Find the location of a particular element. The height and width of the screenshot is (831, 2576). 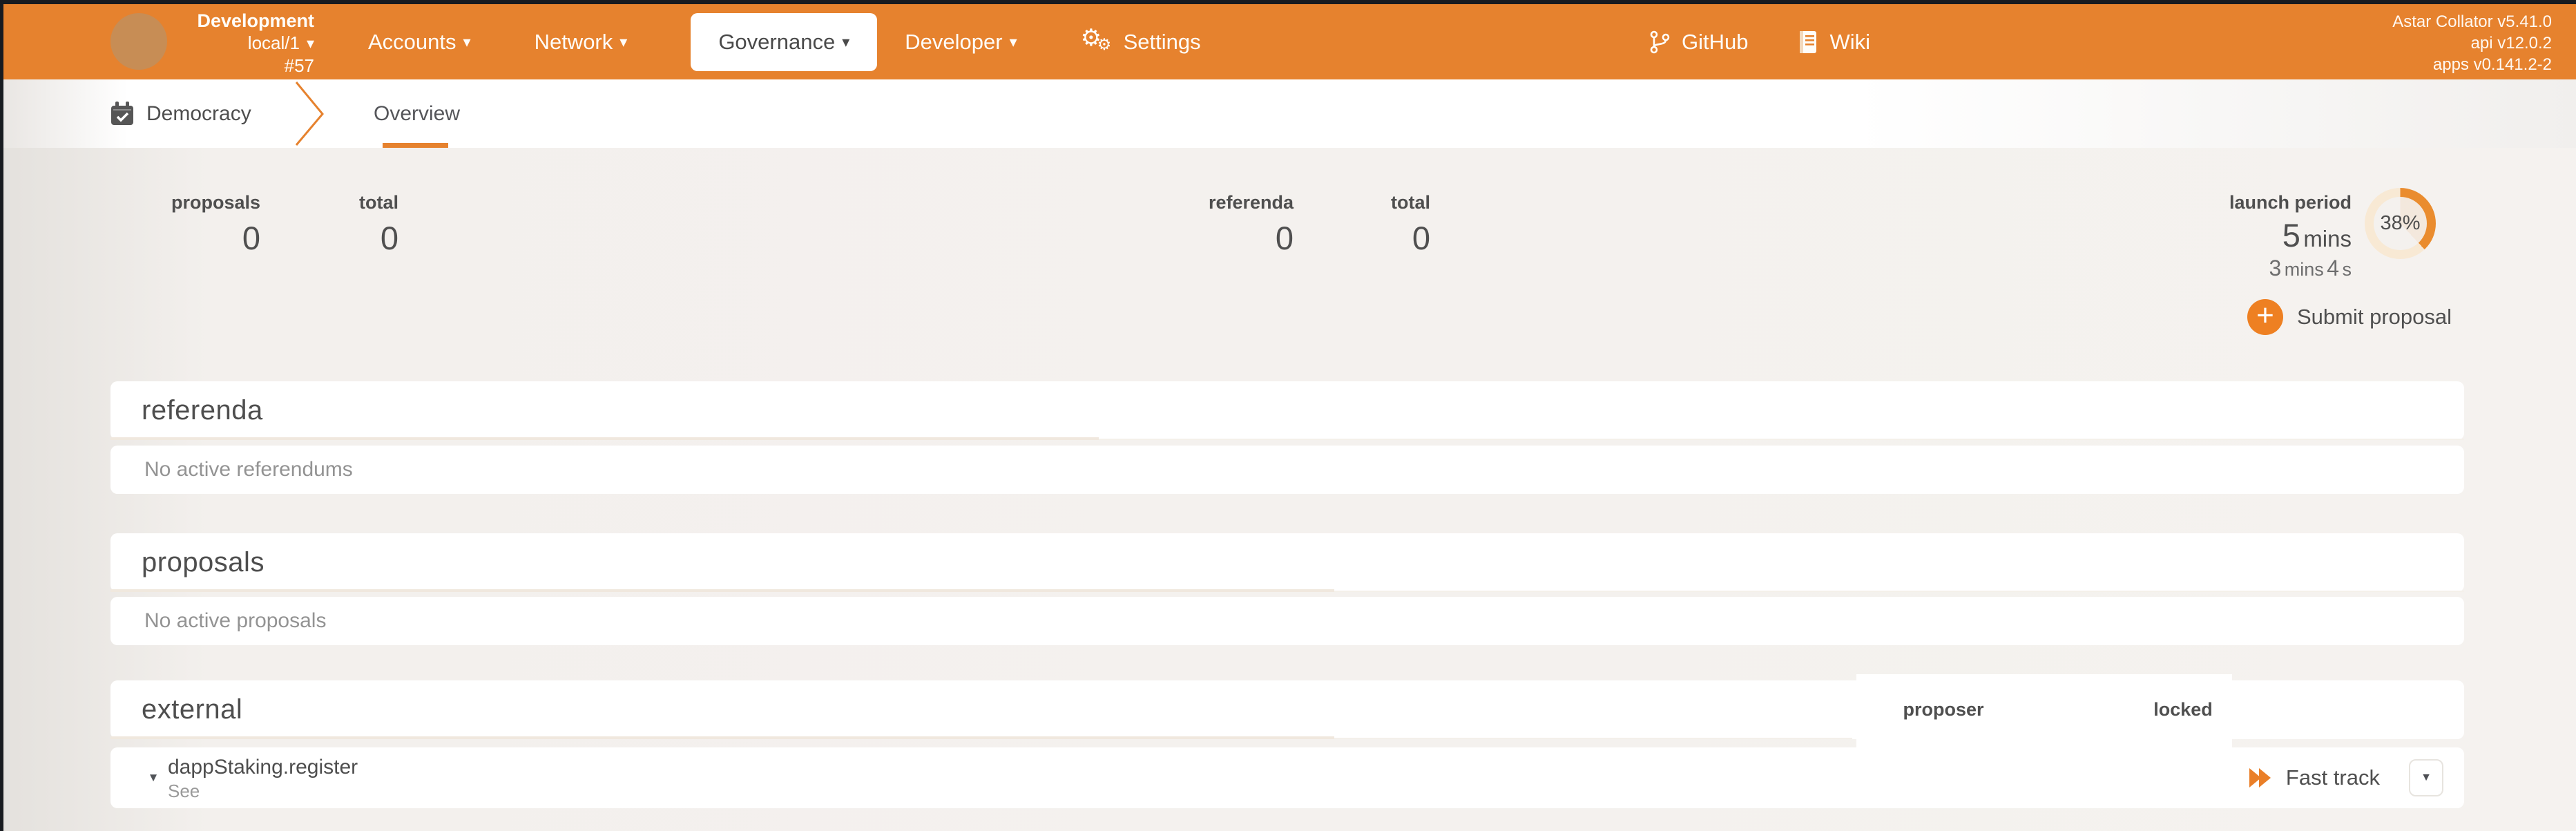

github-link: GitHub is located at coordinates (1697, 42).